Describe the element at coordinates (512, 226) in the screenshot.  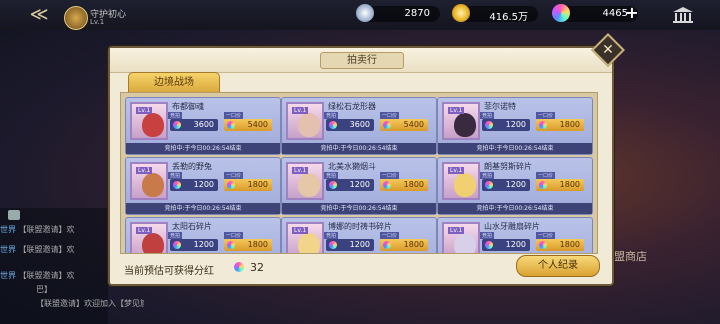
I see `item-name: 山水牙雕扇碎片` at that location.